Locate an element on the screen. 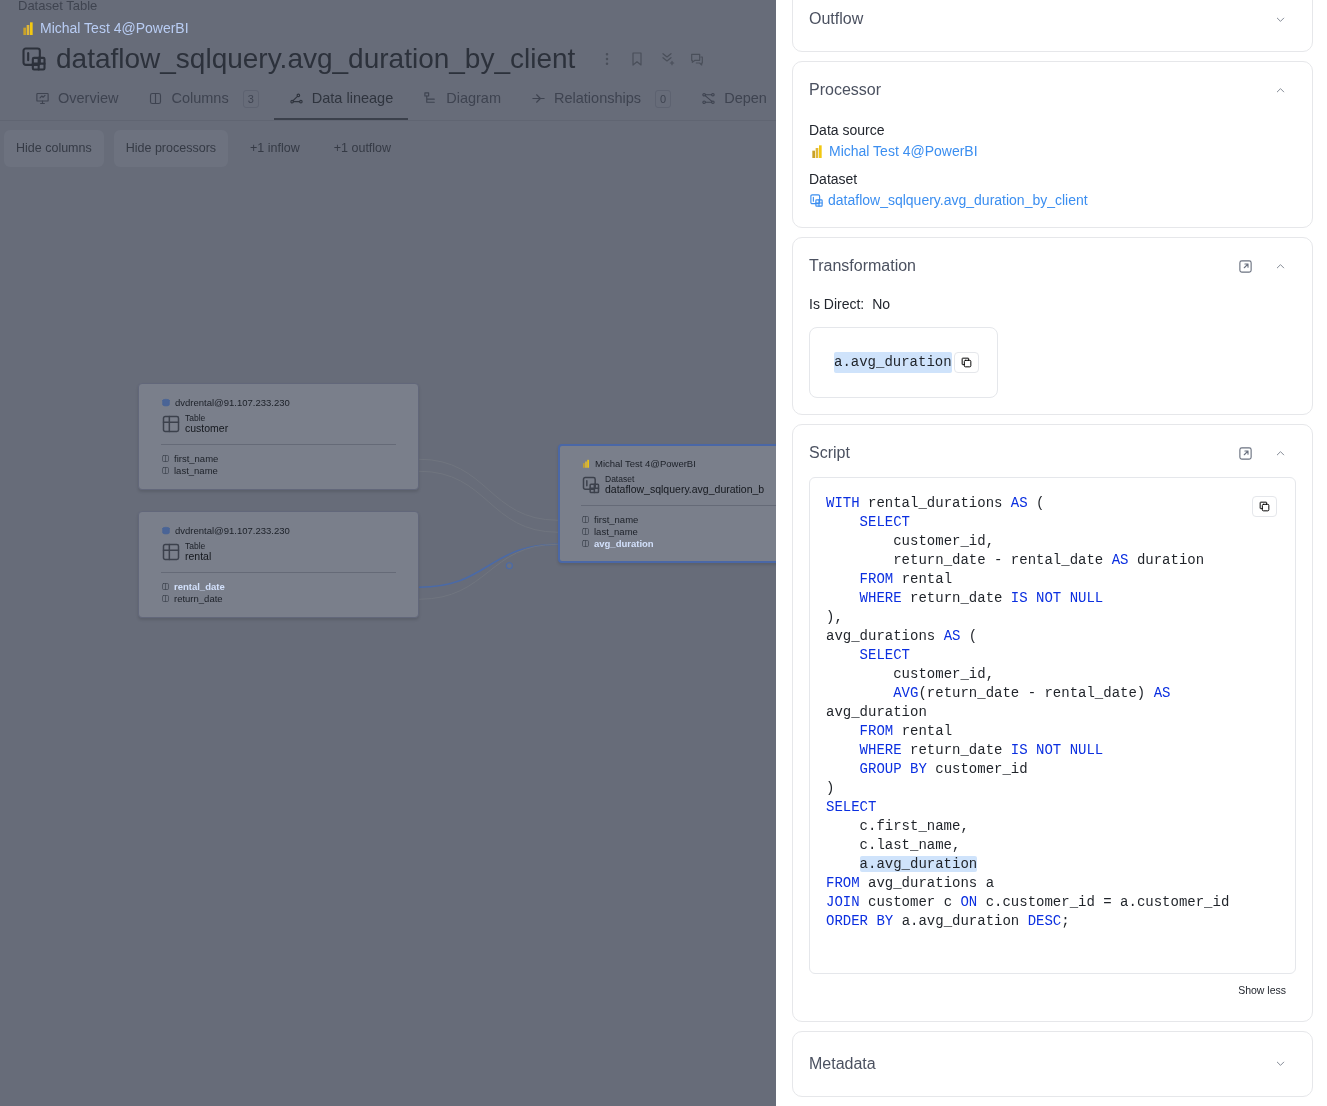 The height and width of the screenshot is (1106, 1327). lineage-node: dvdrental@91.107.233.230 Table customer first_name last_name is located at coordinates (278, 436).